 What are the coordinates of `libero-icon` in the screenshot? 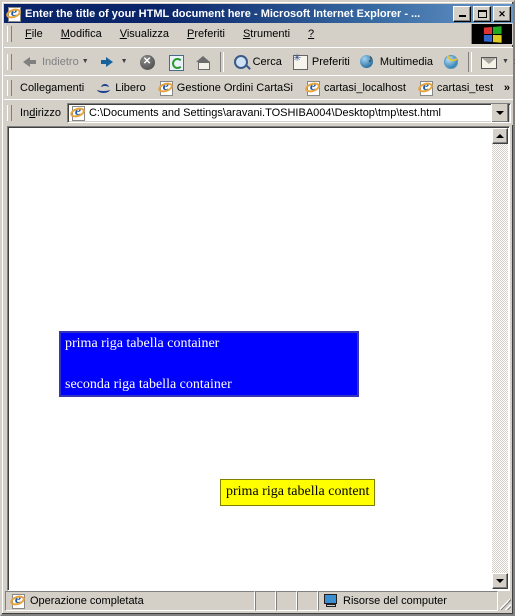 It's located at (104, 88).